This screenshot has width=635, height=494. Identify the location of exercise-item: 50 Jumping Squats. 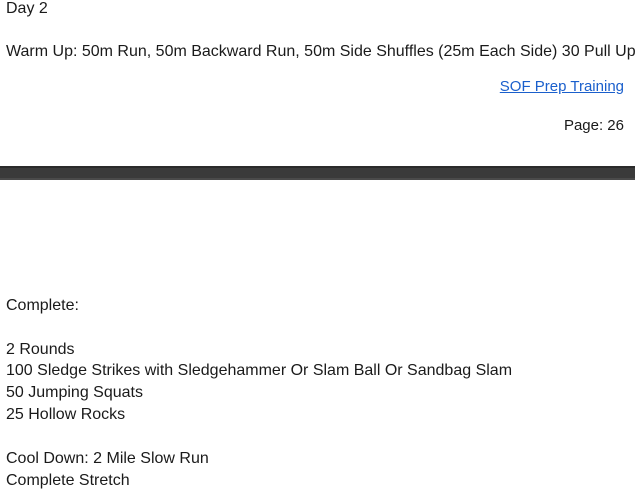
(74, 392).